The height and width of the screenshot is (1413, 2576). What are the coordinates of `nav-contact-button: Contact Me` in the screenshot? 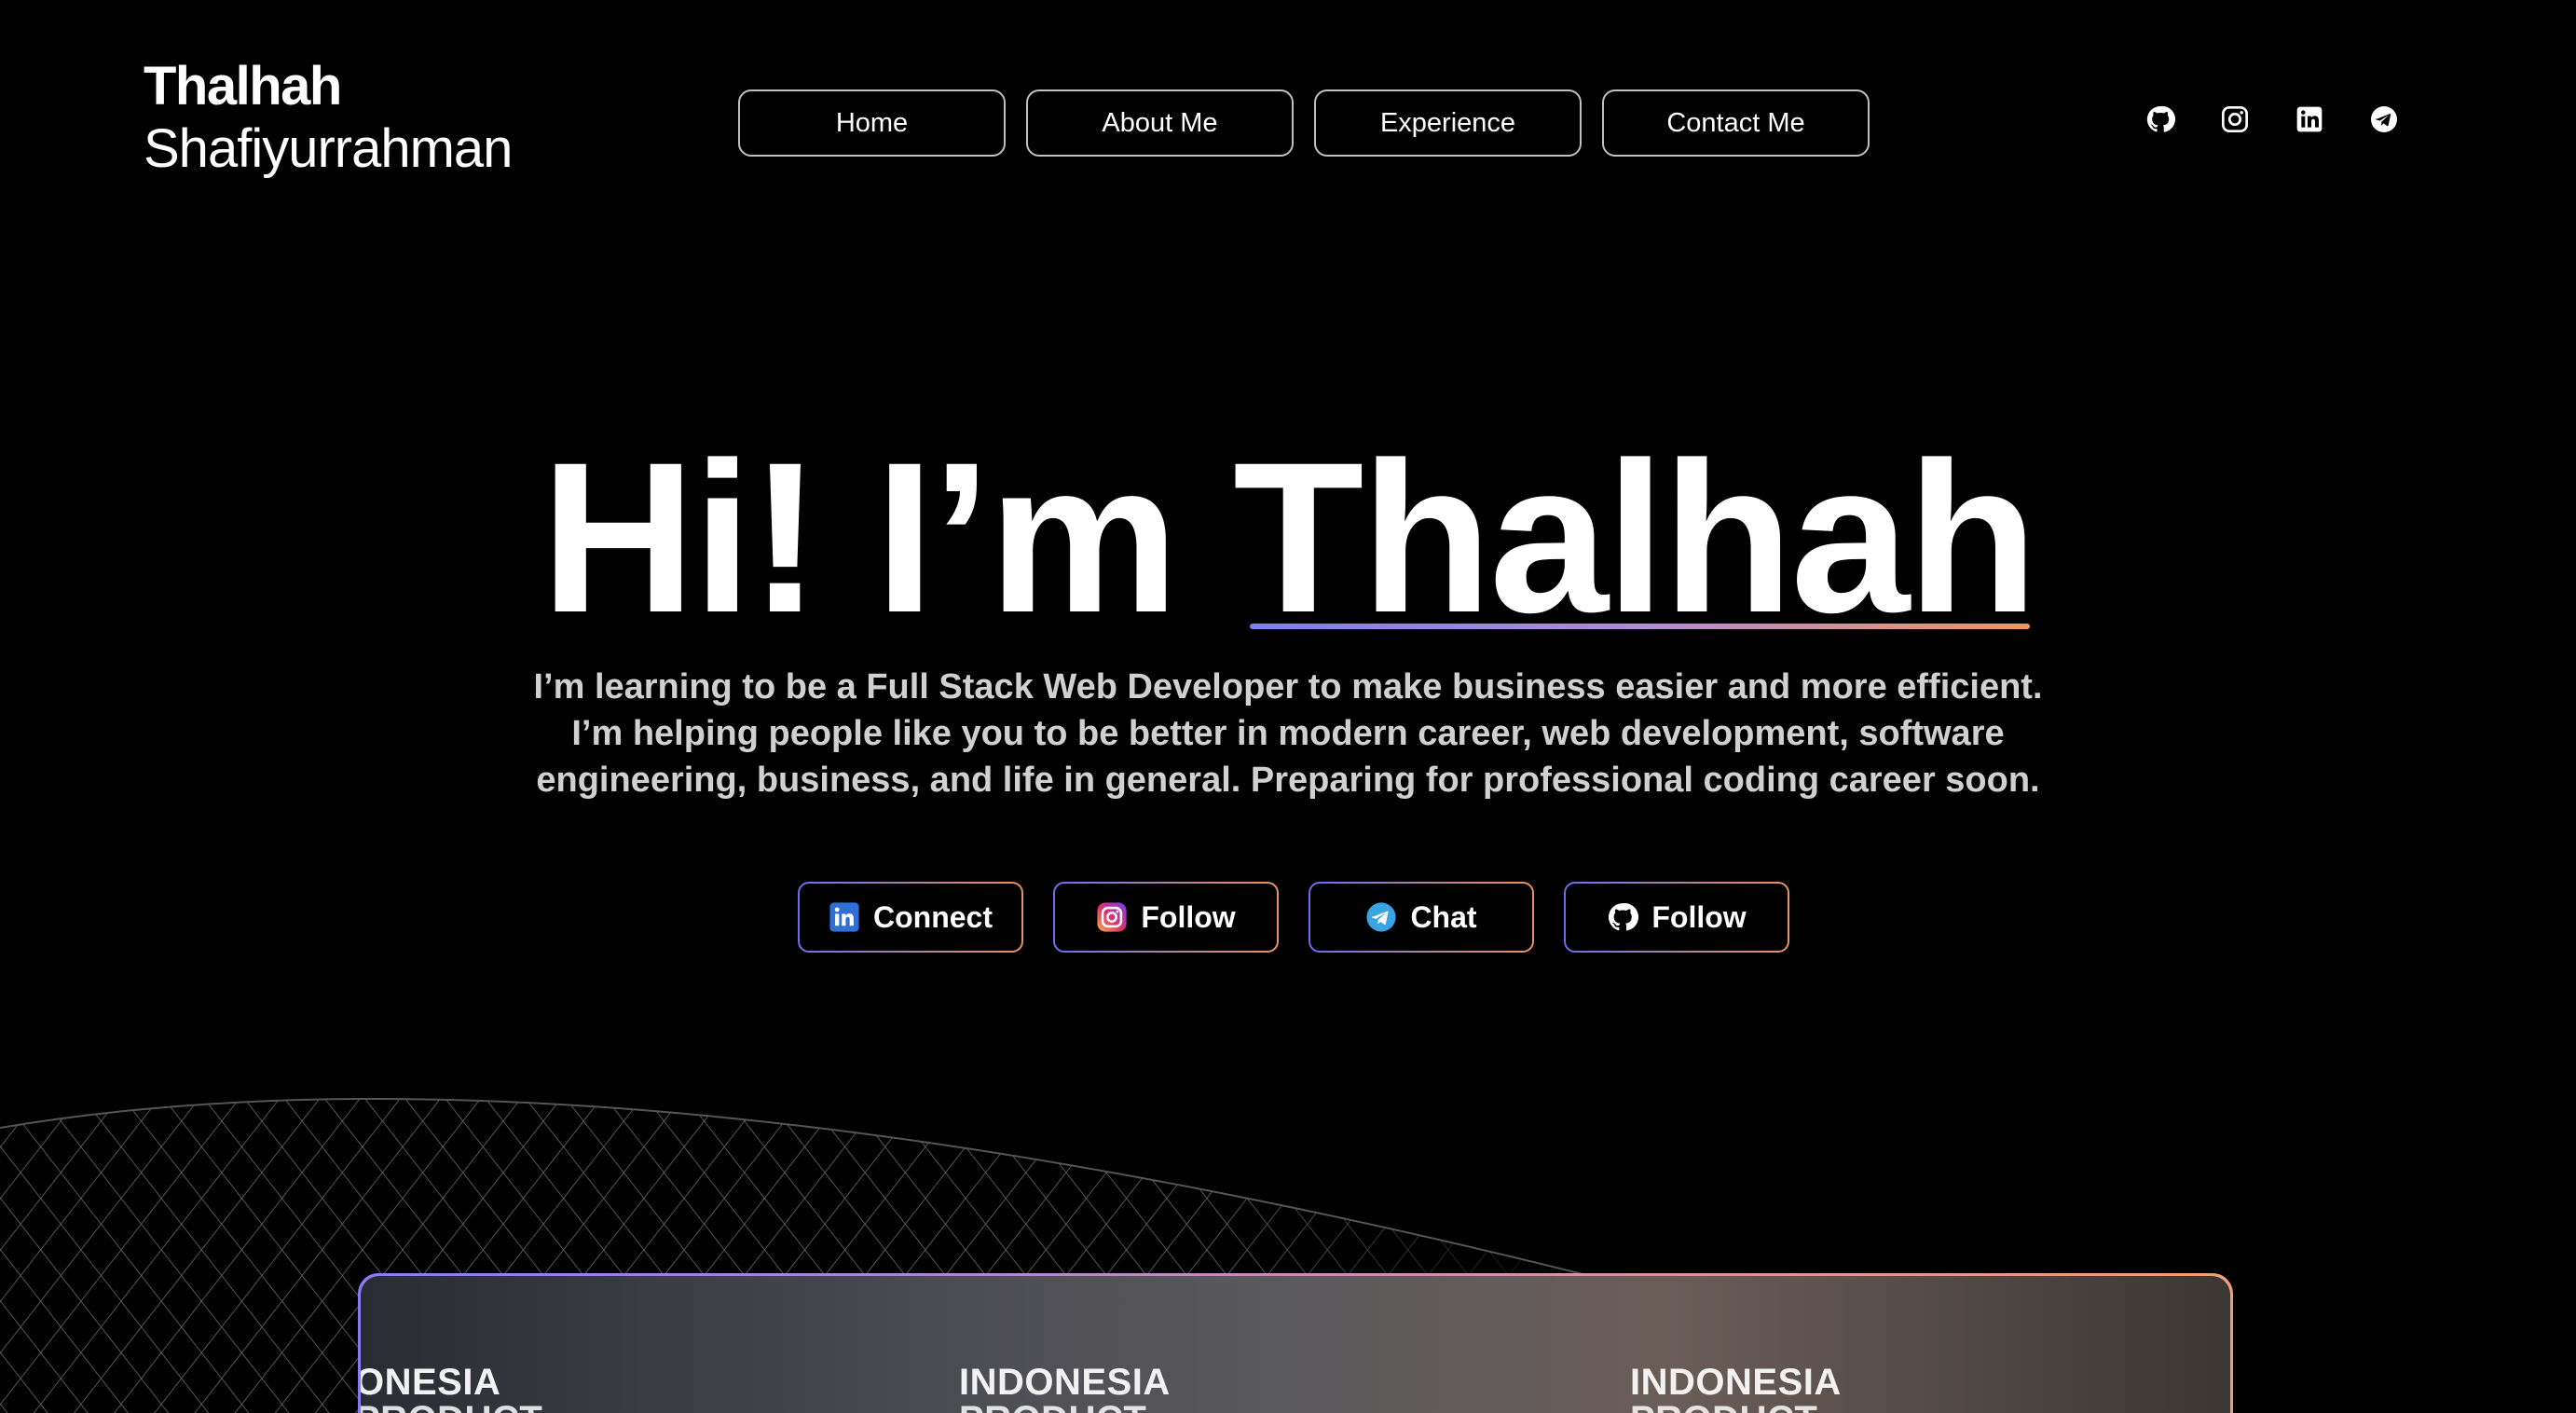 It's located at (1736, 123).